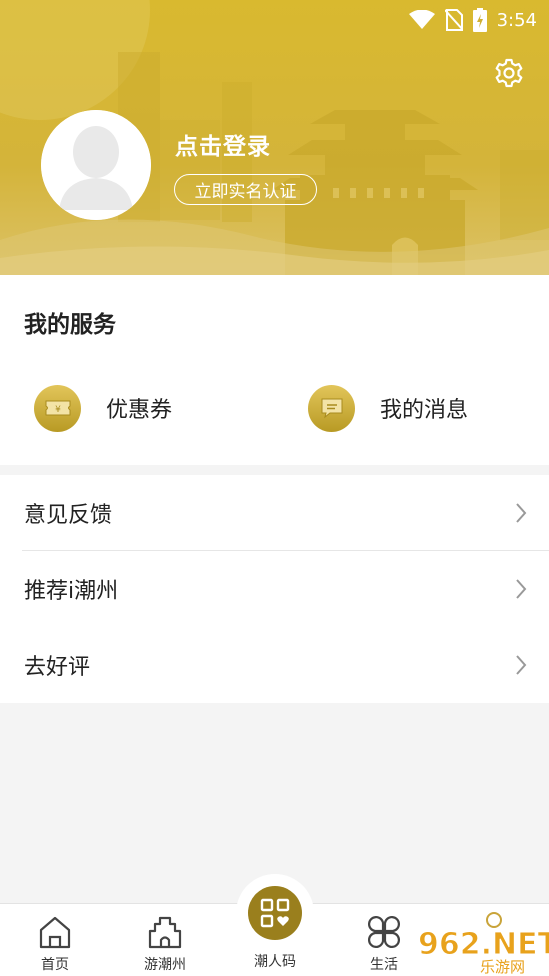  What do you see at coordinates (57, 667) in the screenshot?
I see `menu-item-label: 去好评` at bounding box center [57, 667].